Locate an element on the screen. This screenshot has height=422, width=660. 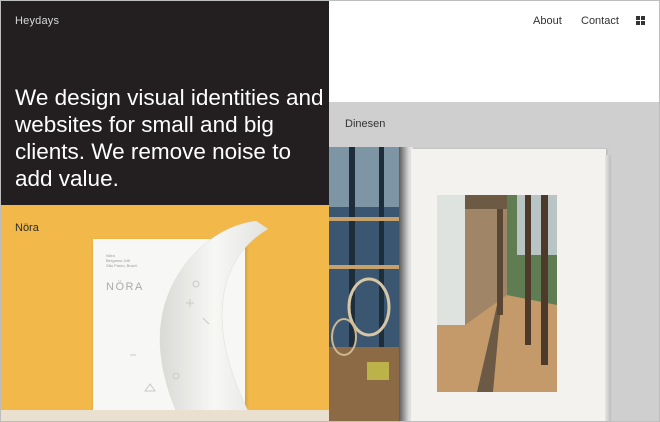
nav-about-link: About is located at coordinates (547, 21).